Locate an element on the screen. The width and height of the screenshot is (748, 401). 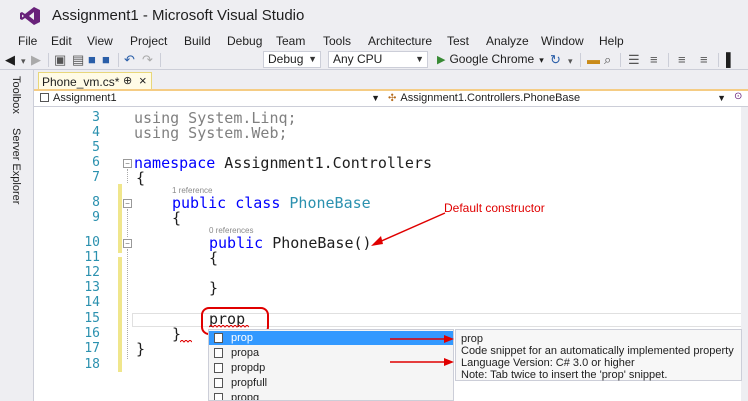
line-number: 5 is located at coordinates (96, 147).